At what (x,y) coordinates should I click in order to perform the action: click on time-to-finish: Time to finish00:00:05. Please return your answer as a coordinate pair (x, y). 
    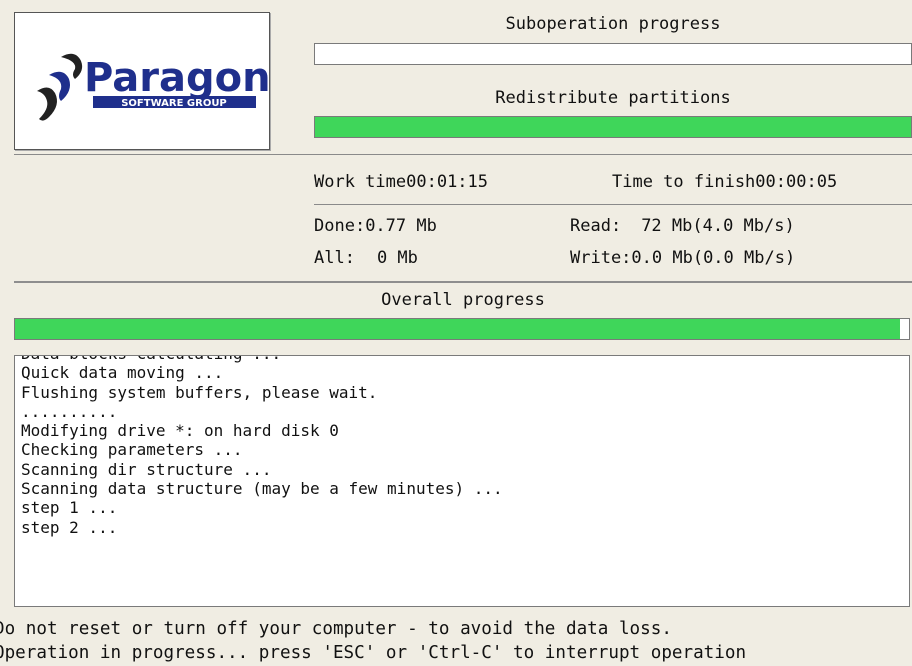
    Looking at the image, I should click on (724, 182).